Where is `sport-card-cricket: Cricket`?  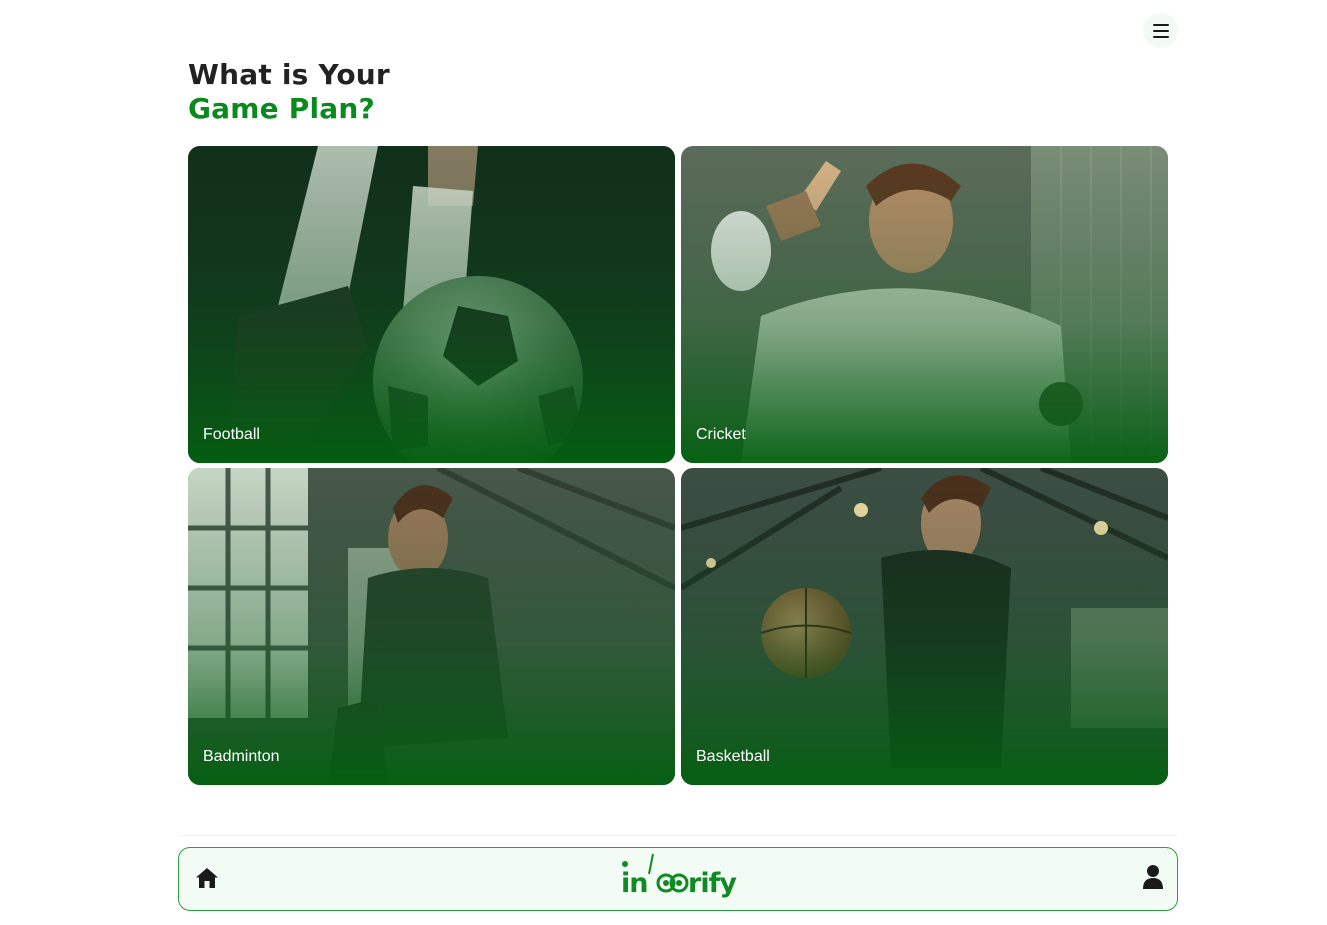
sport-card-cricket: Cricket is located at coordinates (924, 304).